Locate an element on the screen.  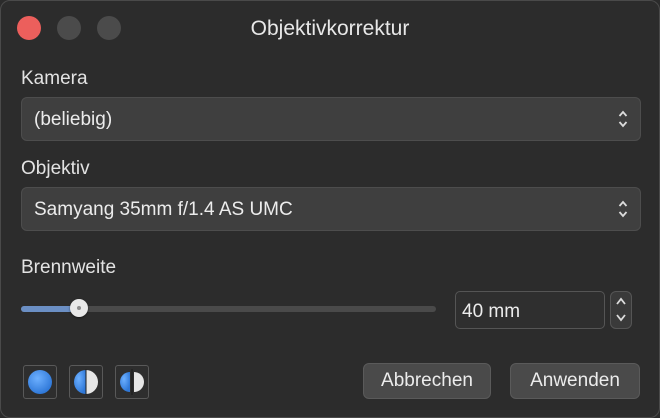
view-full-button is located at coordinates (40, 382).